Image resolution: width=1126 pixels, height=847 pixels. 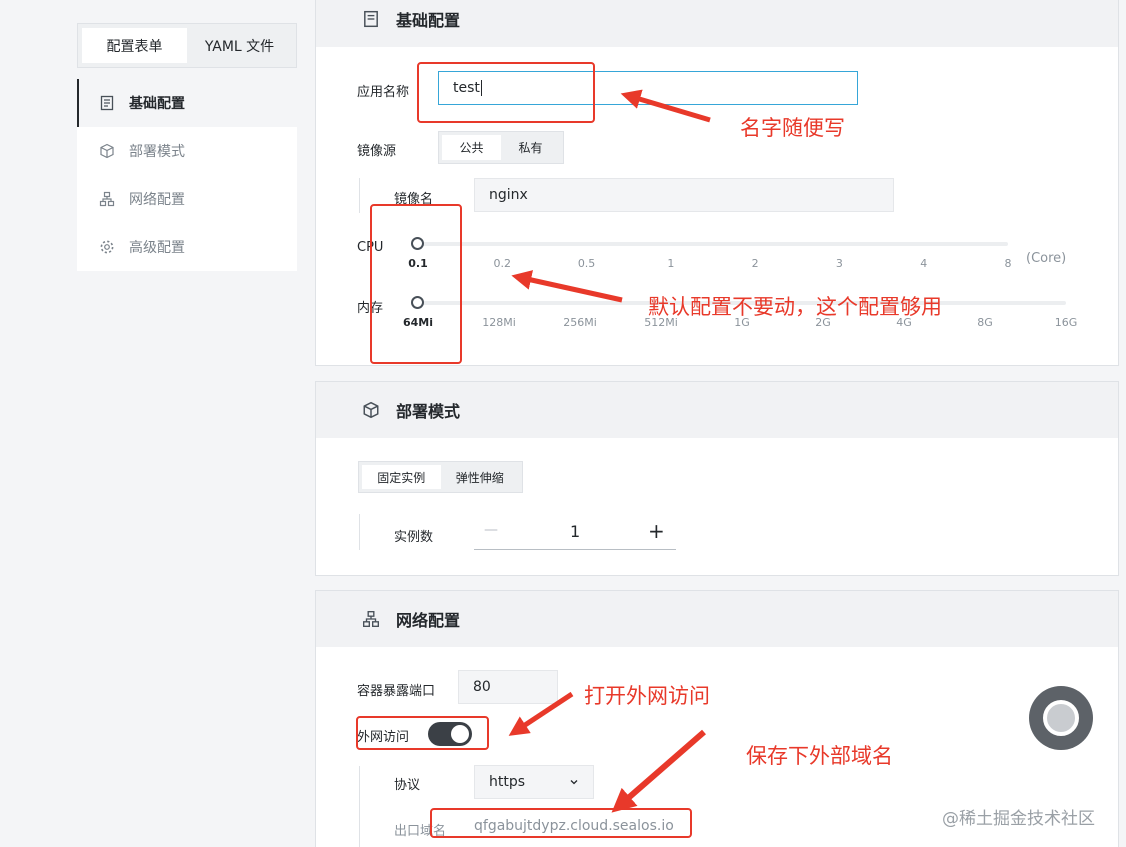 What do you see at coordinates (665, 106) in the screenshot?
I see `arrow-name` at bounding box center [665, 106].